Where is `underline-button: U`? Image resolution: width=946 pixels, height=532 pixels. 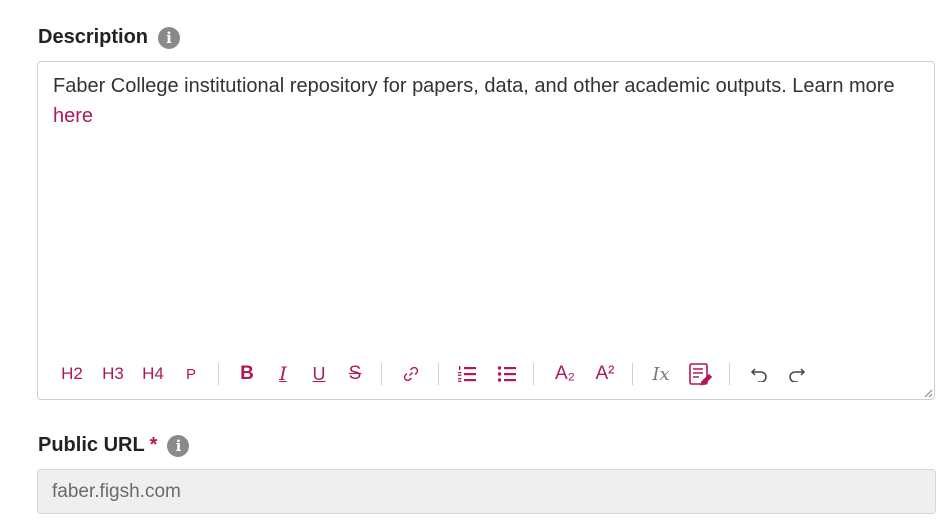 underline-button: U is located at coordinates (319, 374).